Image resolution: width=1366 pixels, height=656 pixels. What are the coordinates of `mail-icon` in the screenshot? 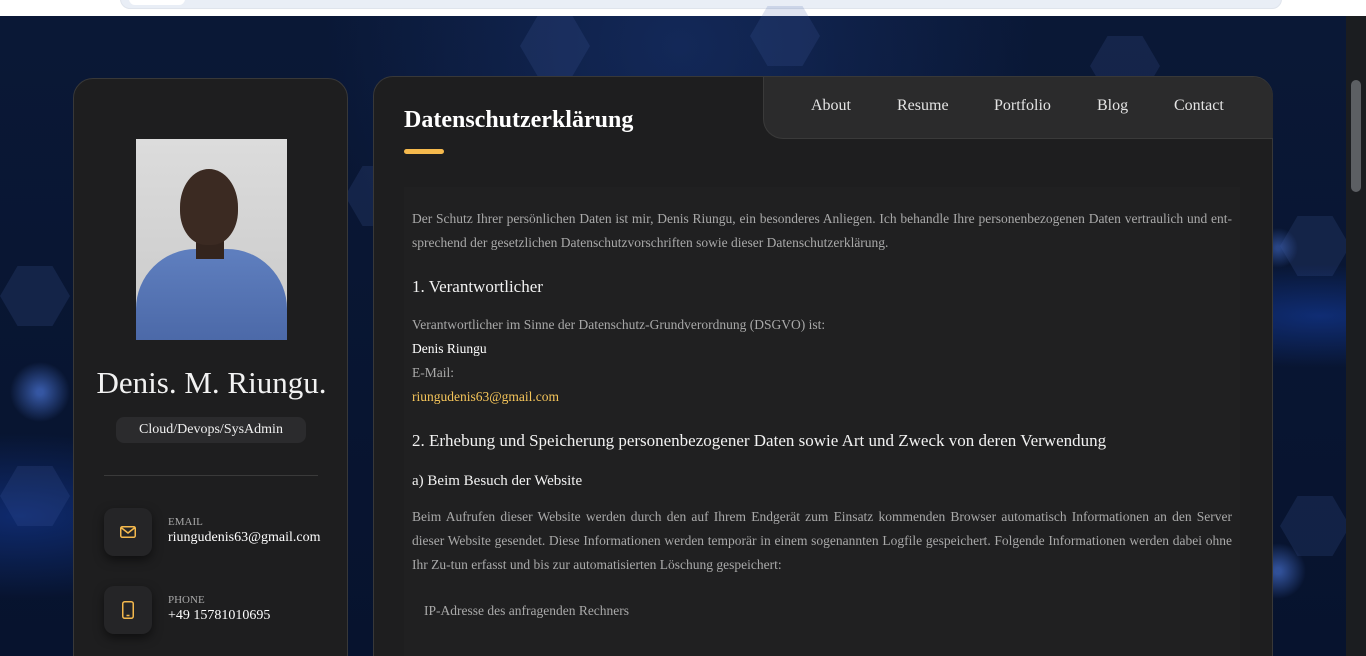 It's located at (128, 532).